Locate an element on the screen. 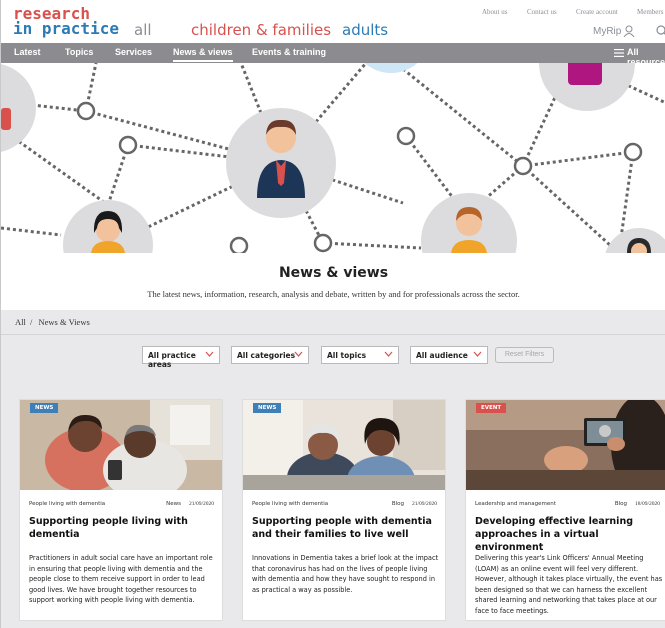 Image resolution: width=665 pixels, height=628 pixels. card-title: Supporting people living with dementia is located at coordinates (124, 528).